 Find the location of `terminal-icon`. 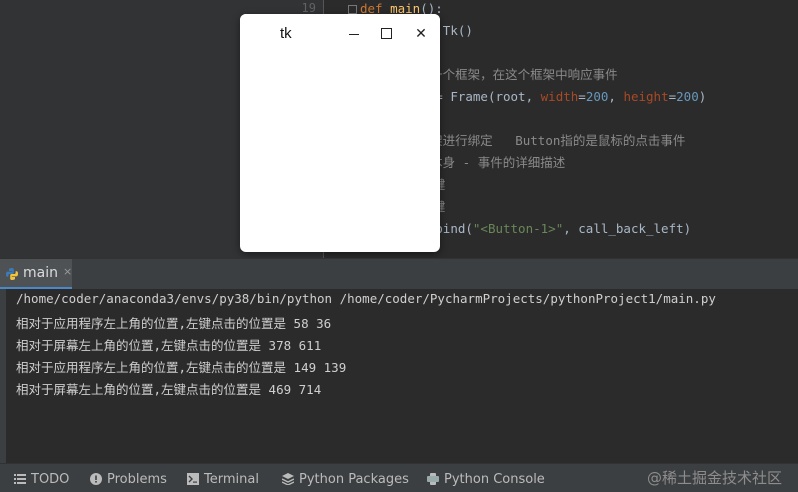

terminal-icon is located at coordinates (193, 479).